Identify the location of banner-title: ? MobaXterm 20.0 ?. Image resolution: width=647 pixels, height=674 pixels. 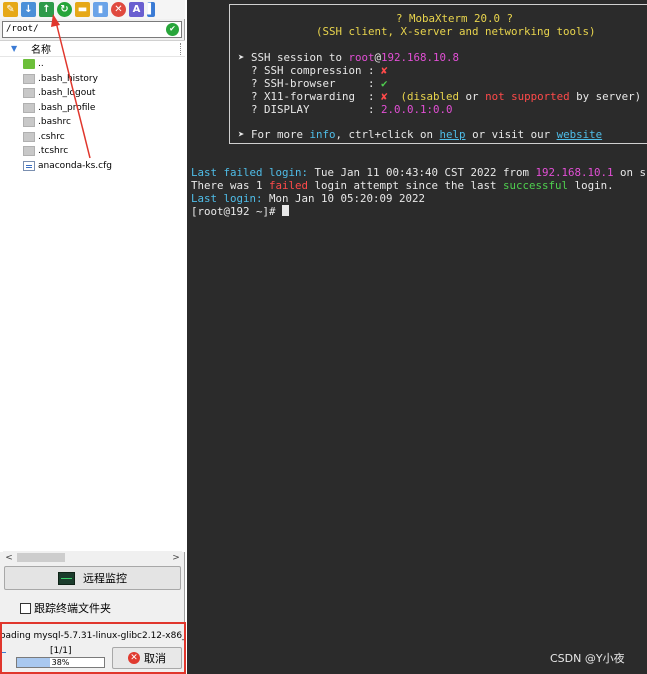
(455, 18).